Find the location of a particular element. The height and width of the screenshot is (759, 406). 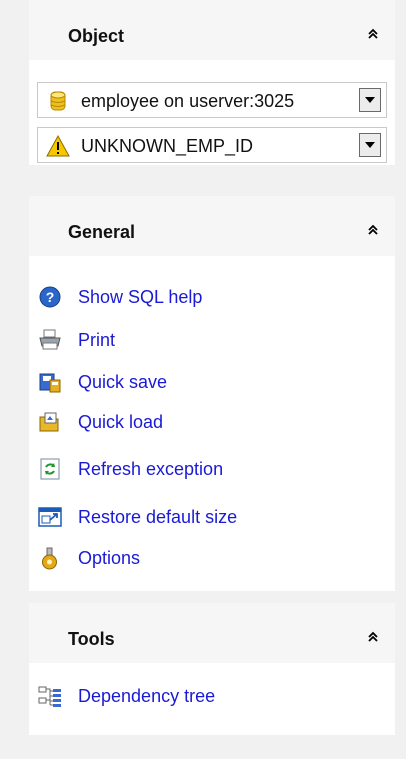

dependency-tree-icon is located at coordinates (50, 696).